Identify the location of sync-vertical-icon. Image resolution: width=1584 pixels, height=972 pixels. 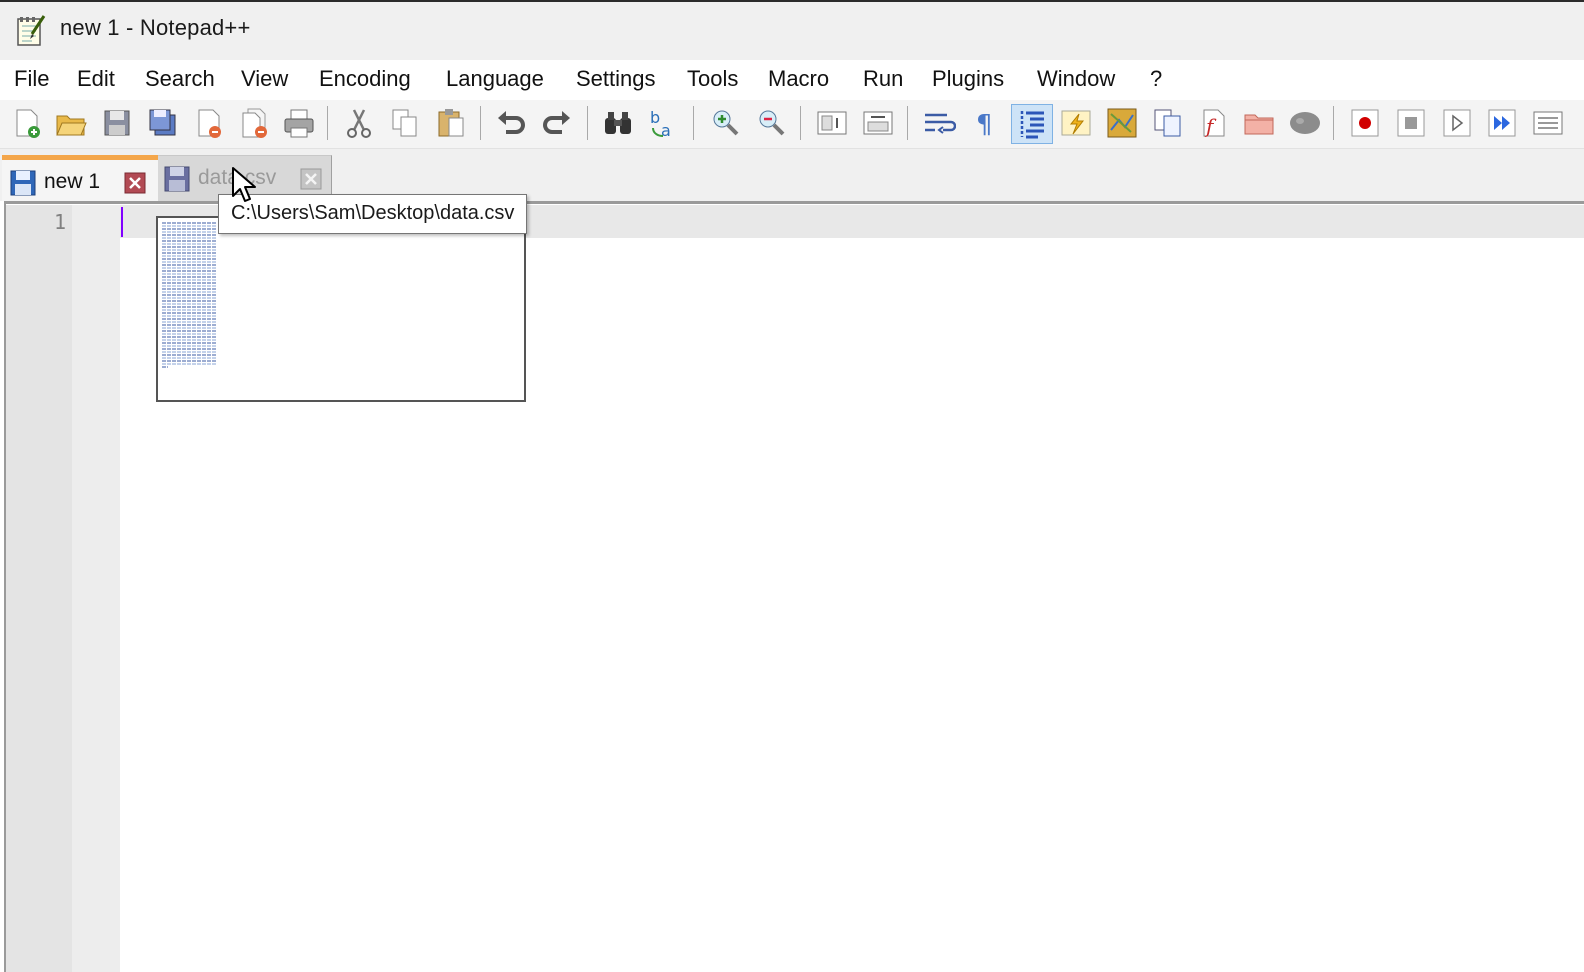
(832, 123).